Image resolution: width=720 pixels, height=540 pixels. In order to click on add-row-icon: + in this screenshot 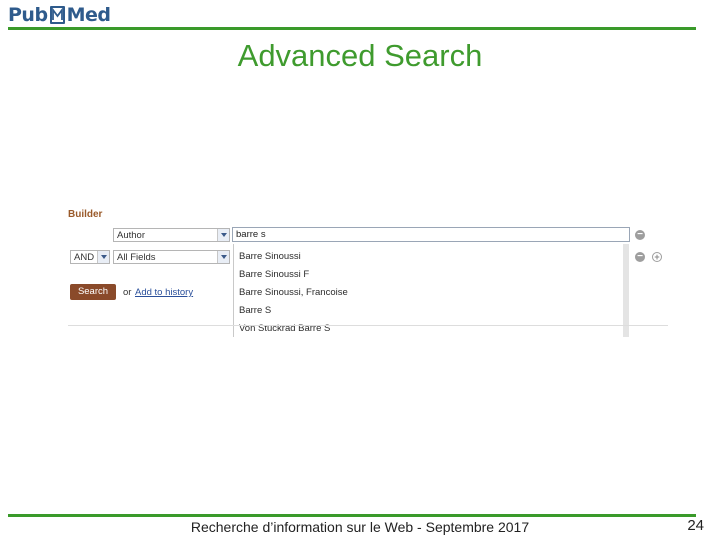, I will do `click(657, 257)`.